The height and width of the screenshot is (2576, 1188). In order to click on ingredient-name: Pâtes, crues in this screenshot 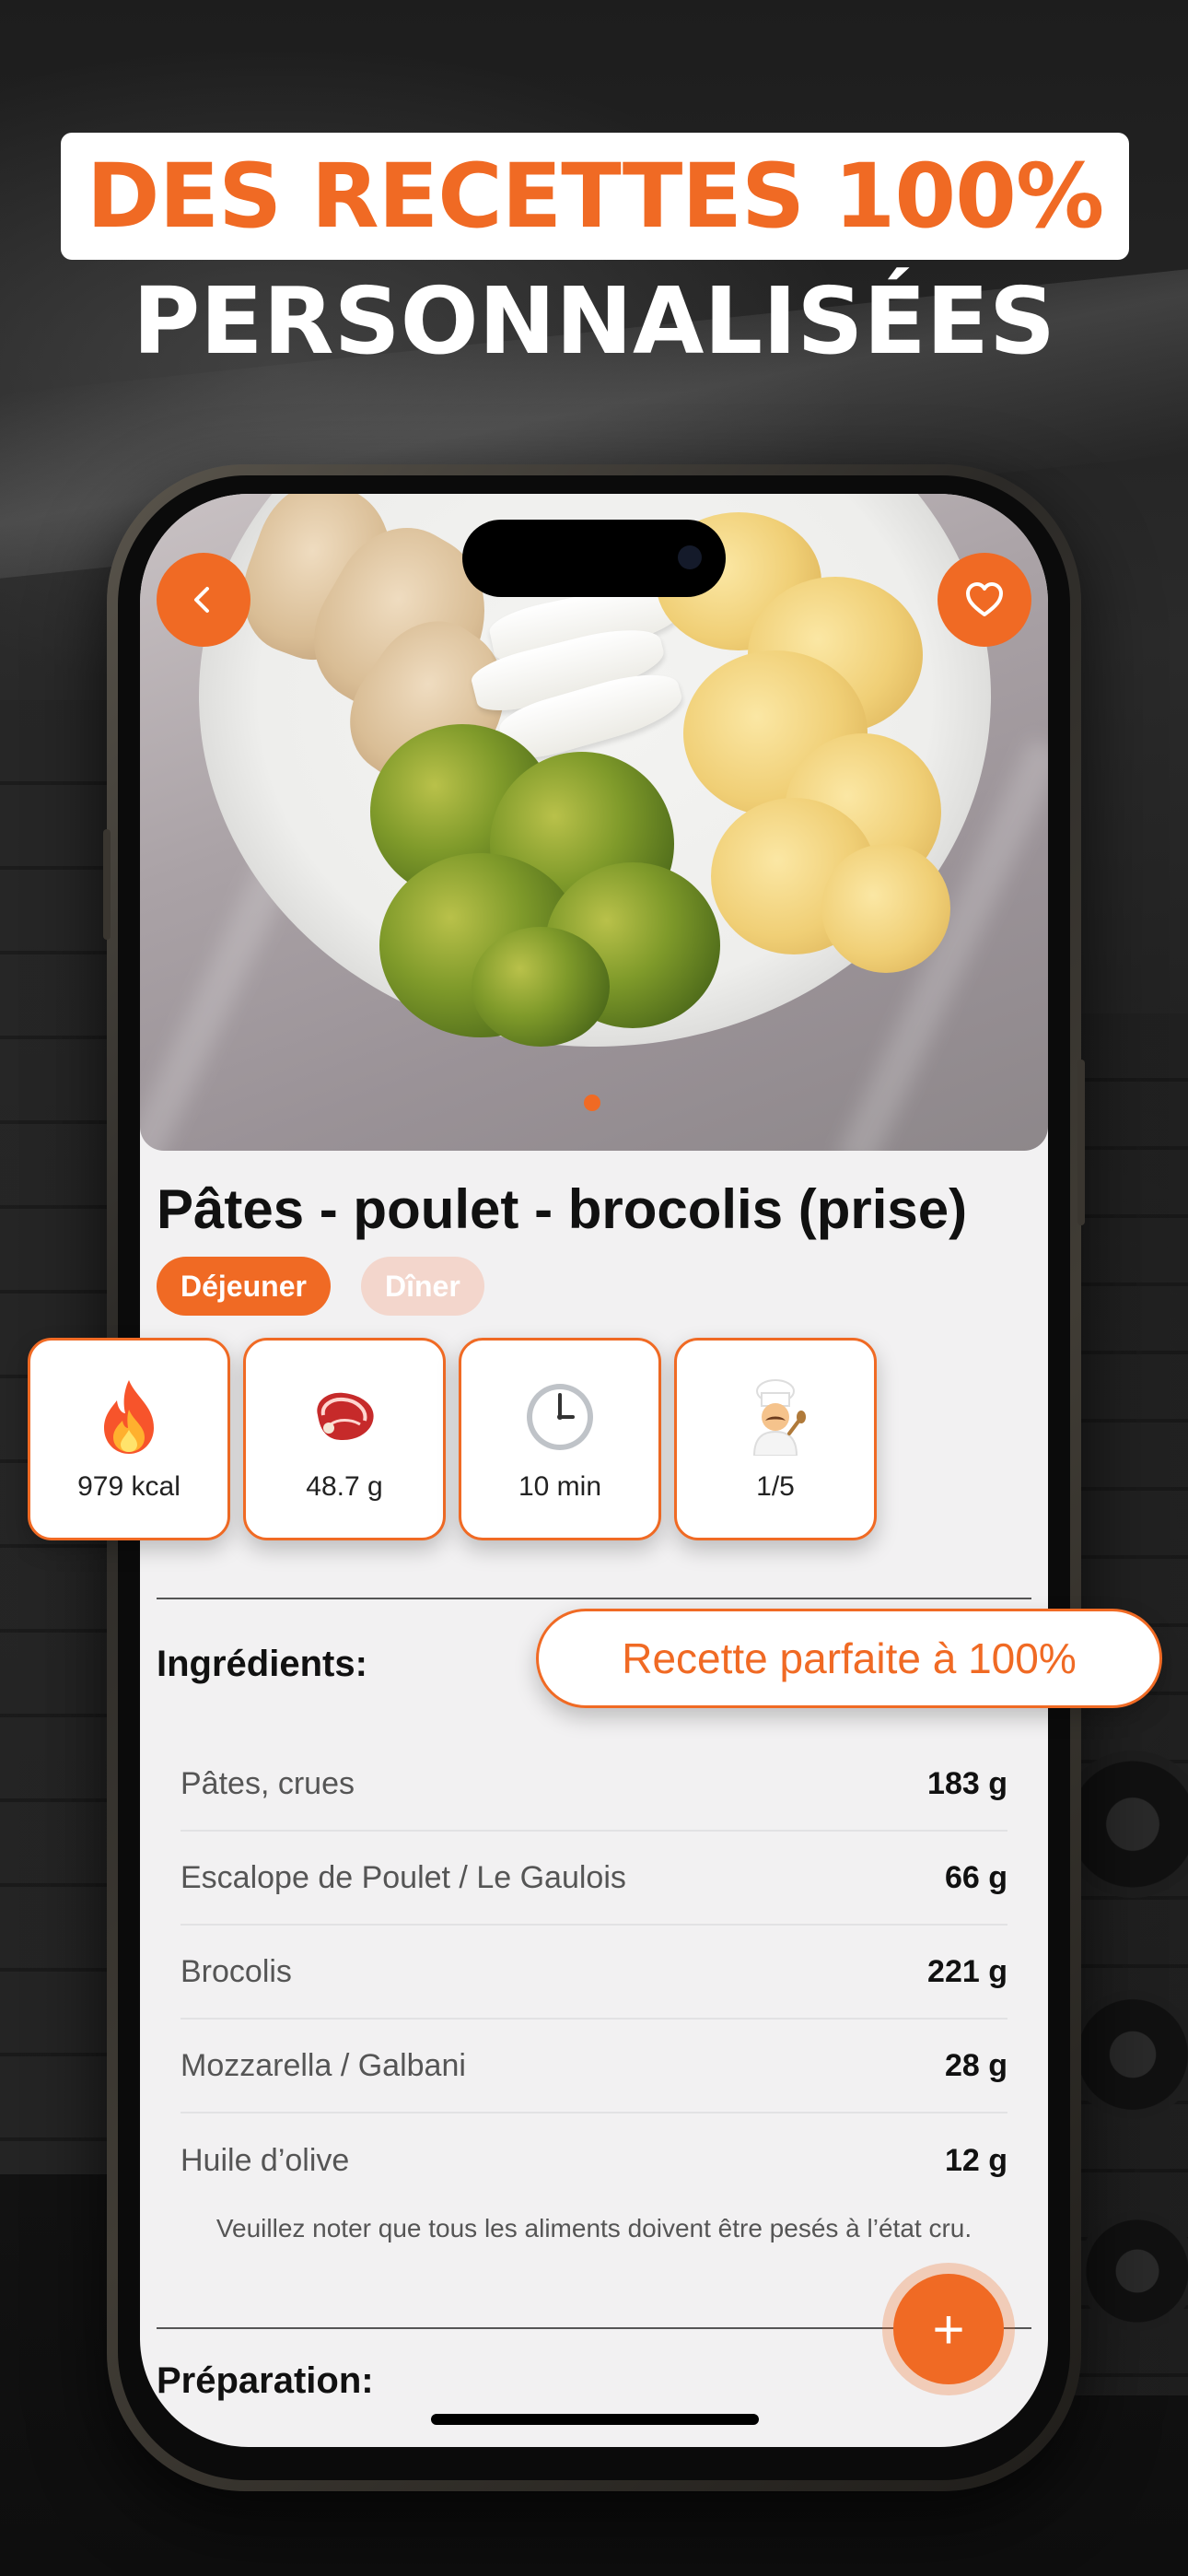, I will do `click(268, 1783)`.